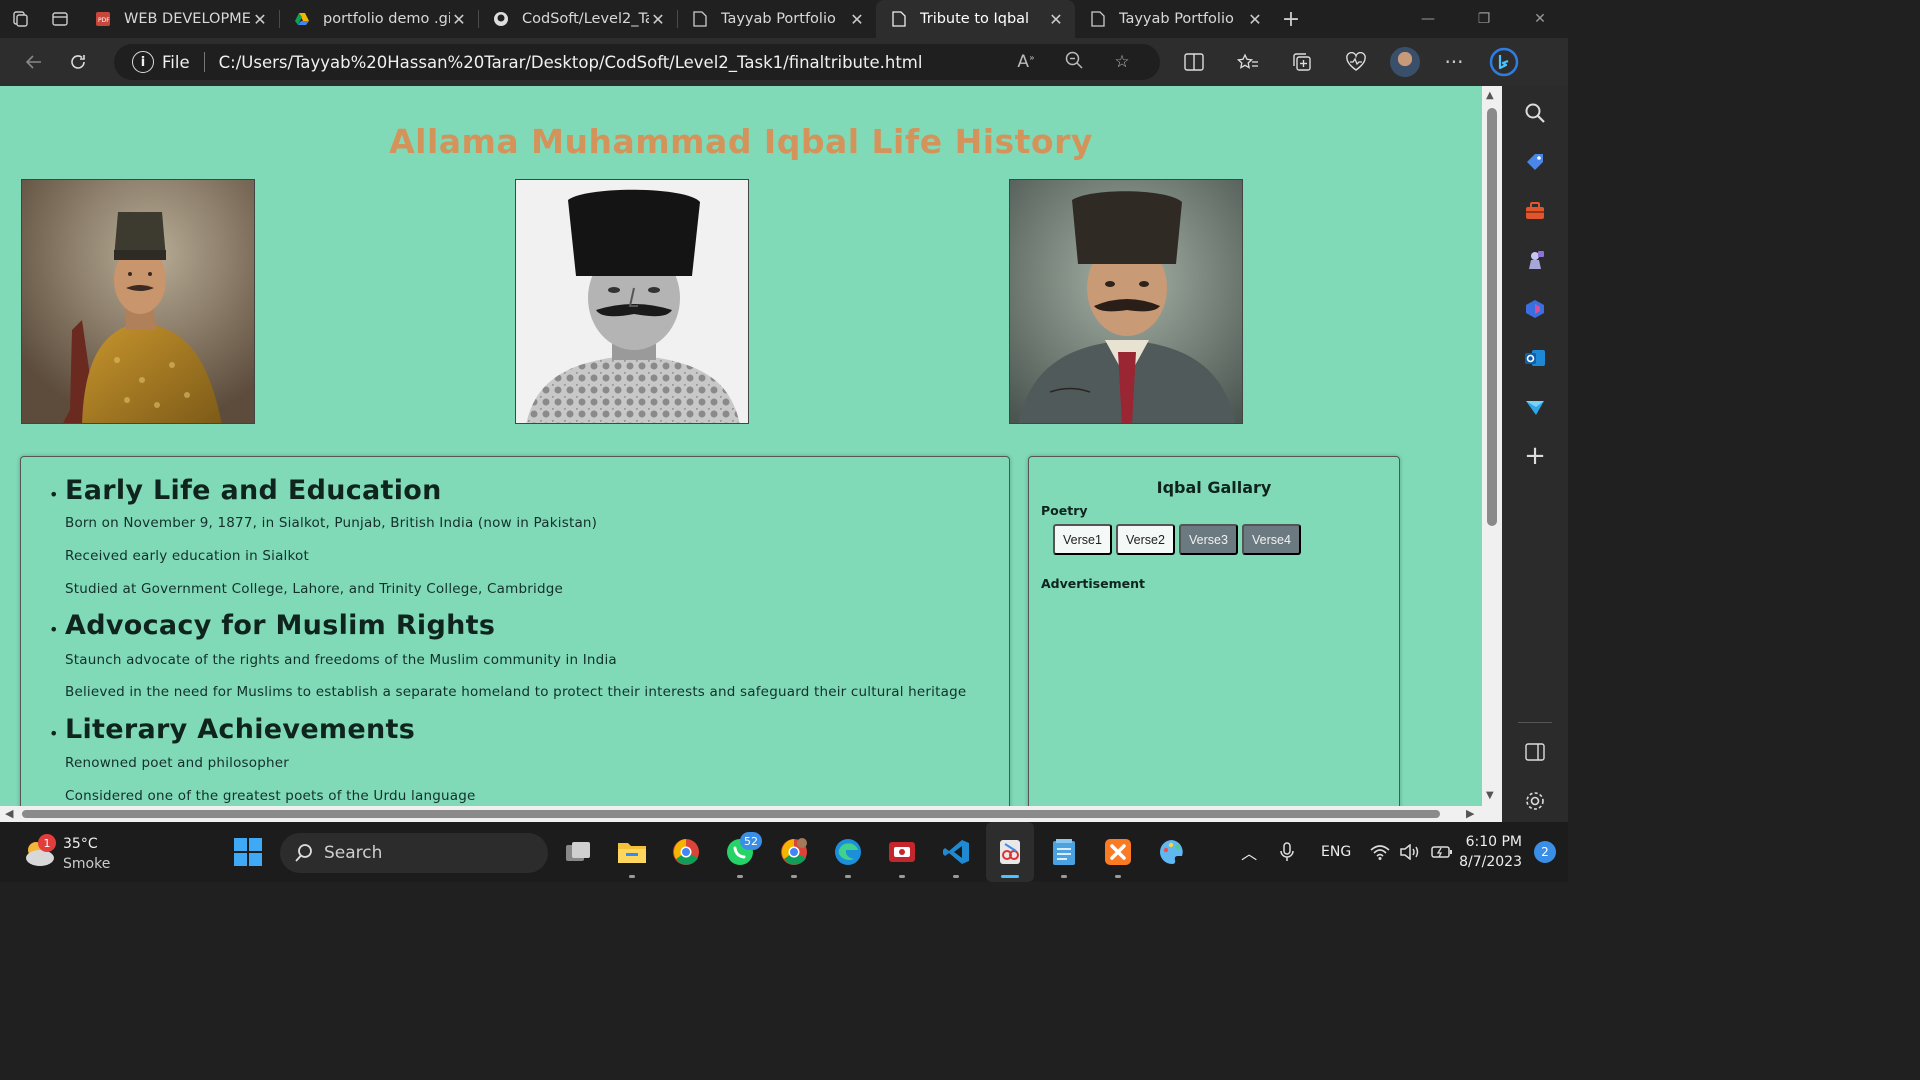 The height and width of the screenshot is (1080, 1920). Describe the element at coordinates (1302, 62) in the screenshot. I see `collections-icon` at that location.